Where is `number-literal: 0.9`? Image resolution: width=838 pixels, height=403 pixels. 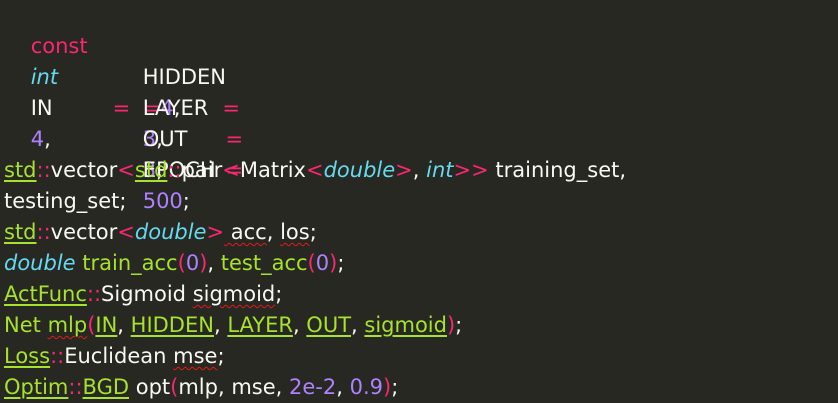
number-literal: 0.9 is located at coordinates (366, 387).